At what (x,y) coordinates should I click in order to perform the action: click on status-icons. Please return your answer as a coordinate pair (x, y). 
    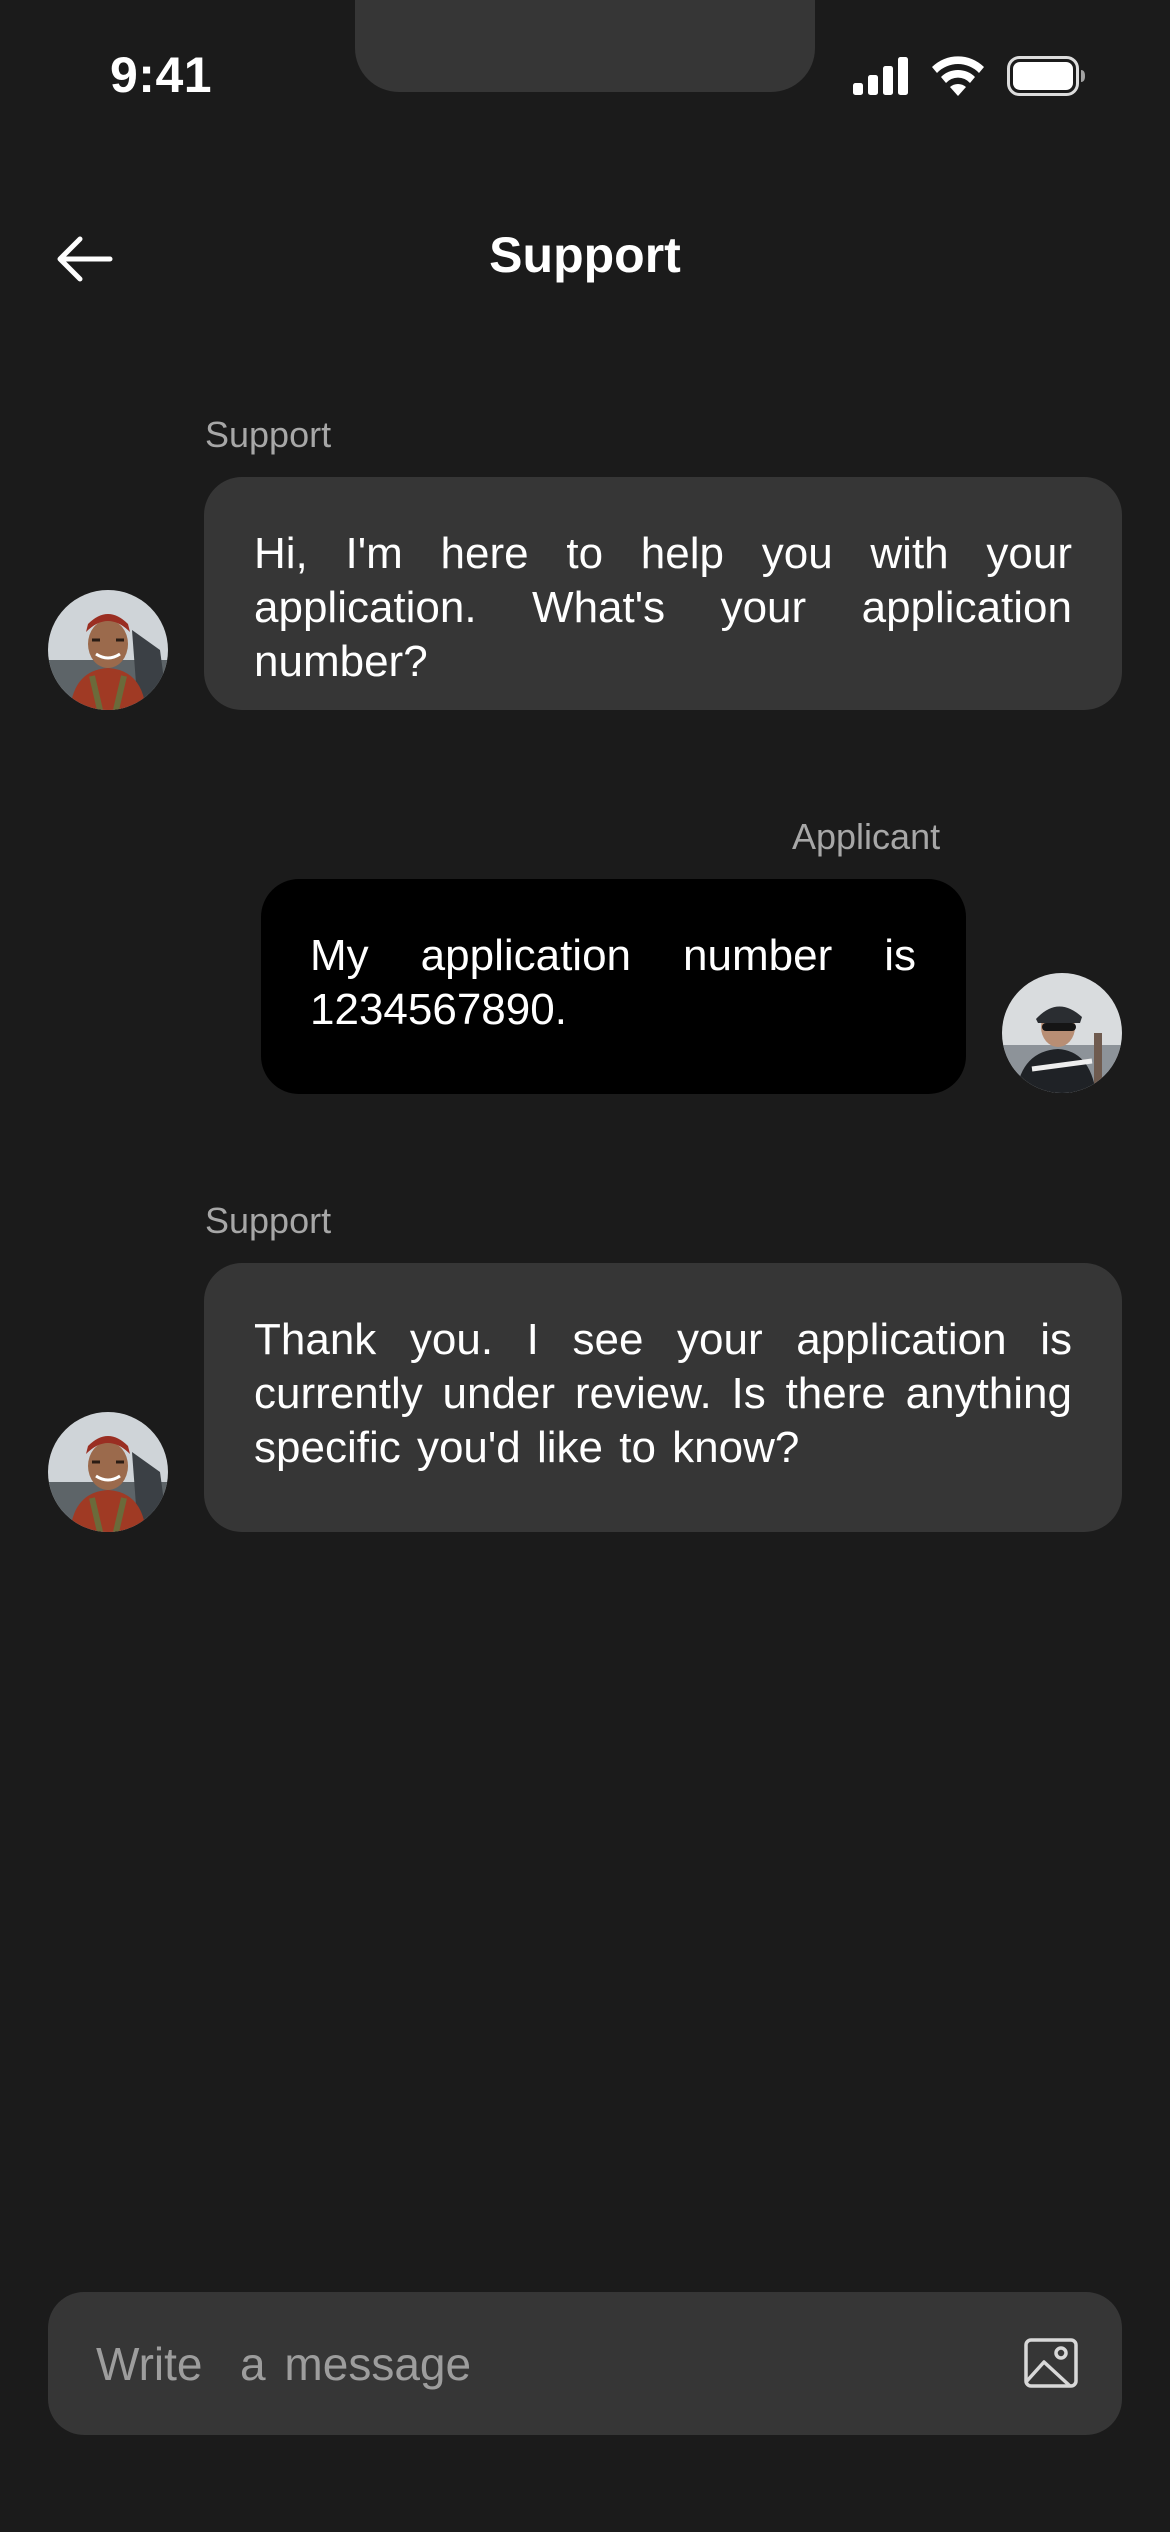
    Looking at the image, I should click on (969, 76).